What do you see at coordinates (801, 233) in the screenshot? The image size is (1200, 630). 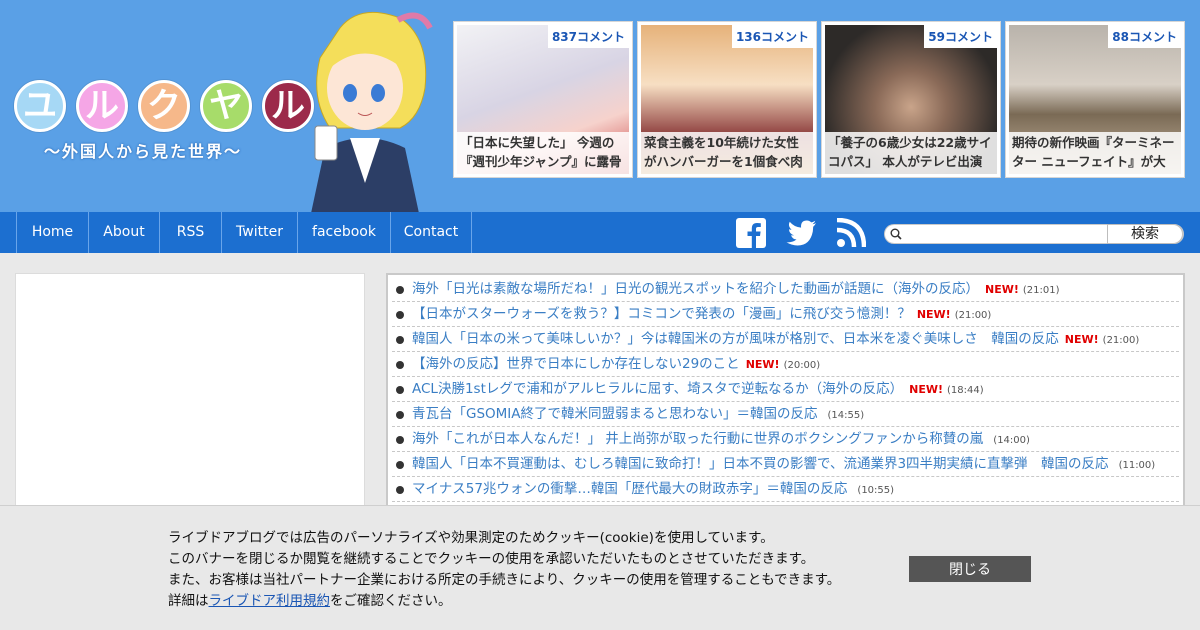 I see `twitter-icon` at bounding box center [801, 233].